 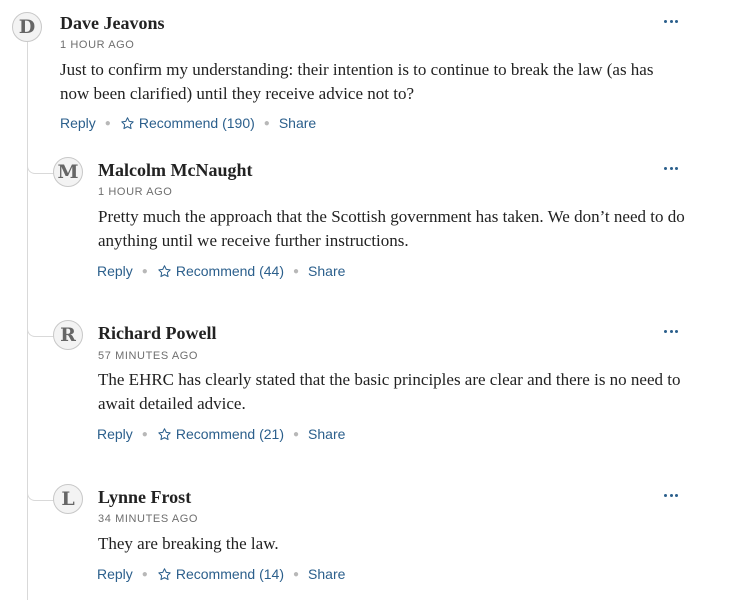 What do you see at coordinates (229, 574) in the screenshot?
I see `recommend-label: Recommend (14)` at bounding box center [229, 574].